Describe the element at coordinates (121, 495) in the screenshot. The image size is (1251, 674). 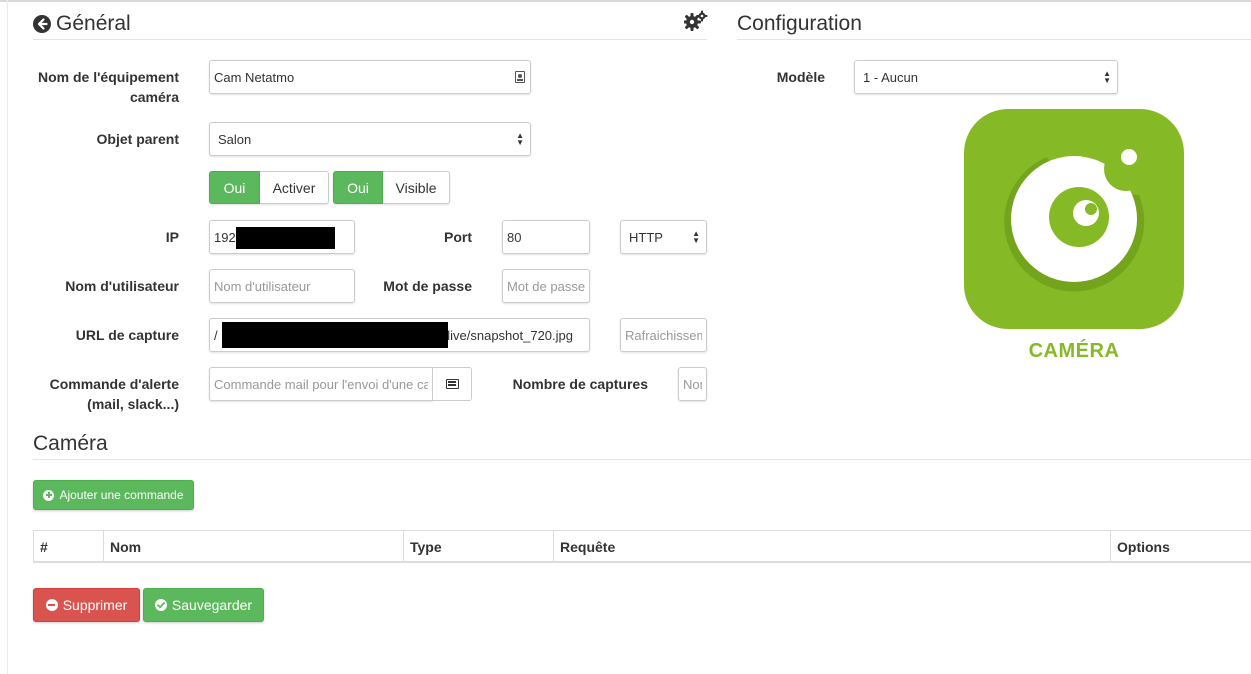
I see `add-command-label: Ajouter une commande` at that location.